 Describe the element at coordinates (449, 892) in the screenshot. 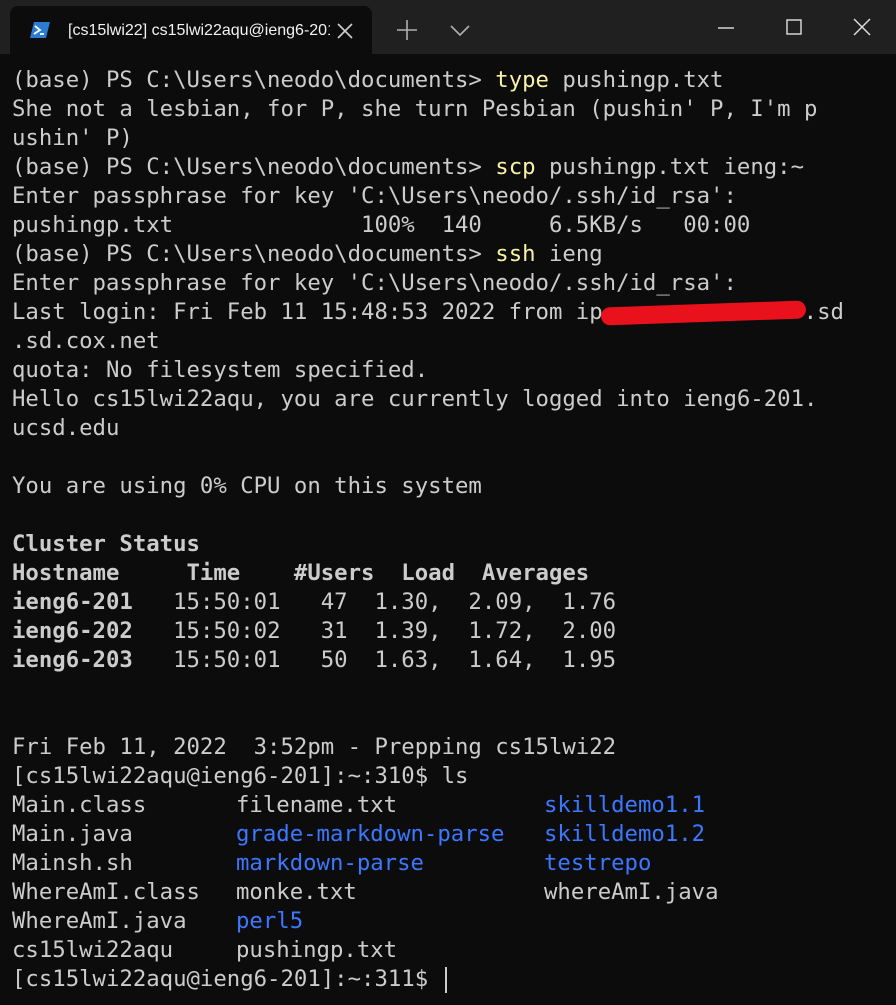

I see `ls-row: WhereAmI.class monke.txt whereAmI.java` at that location.